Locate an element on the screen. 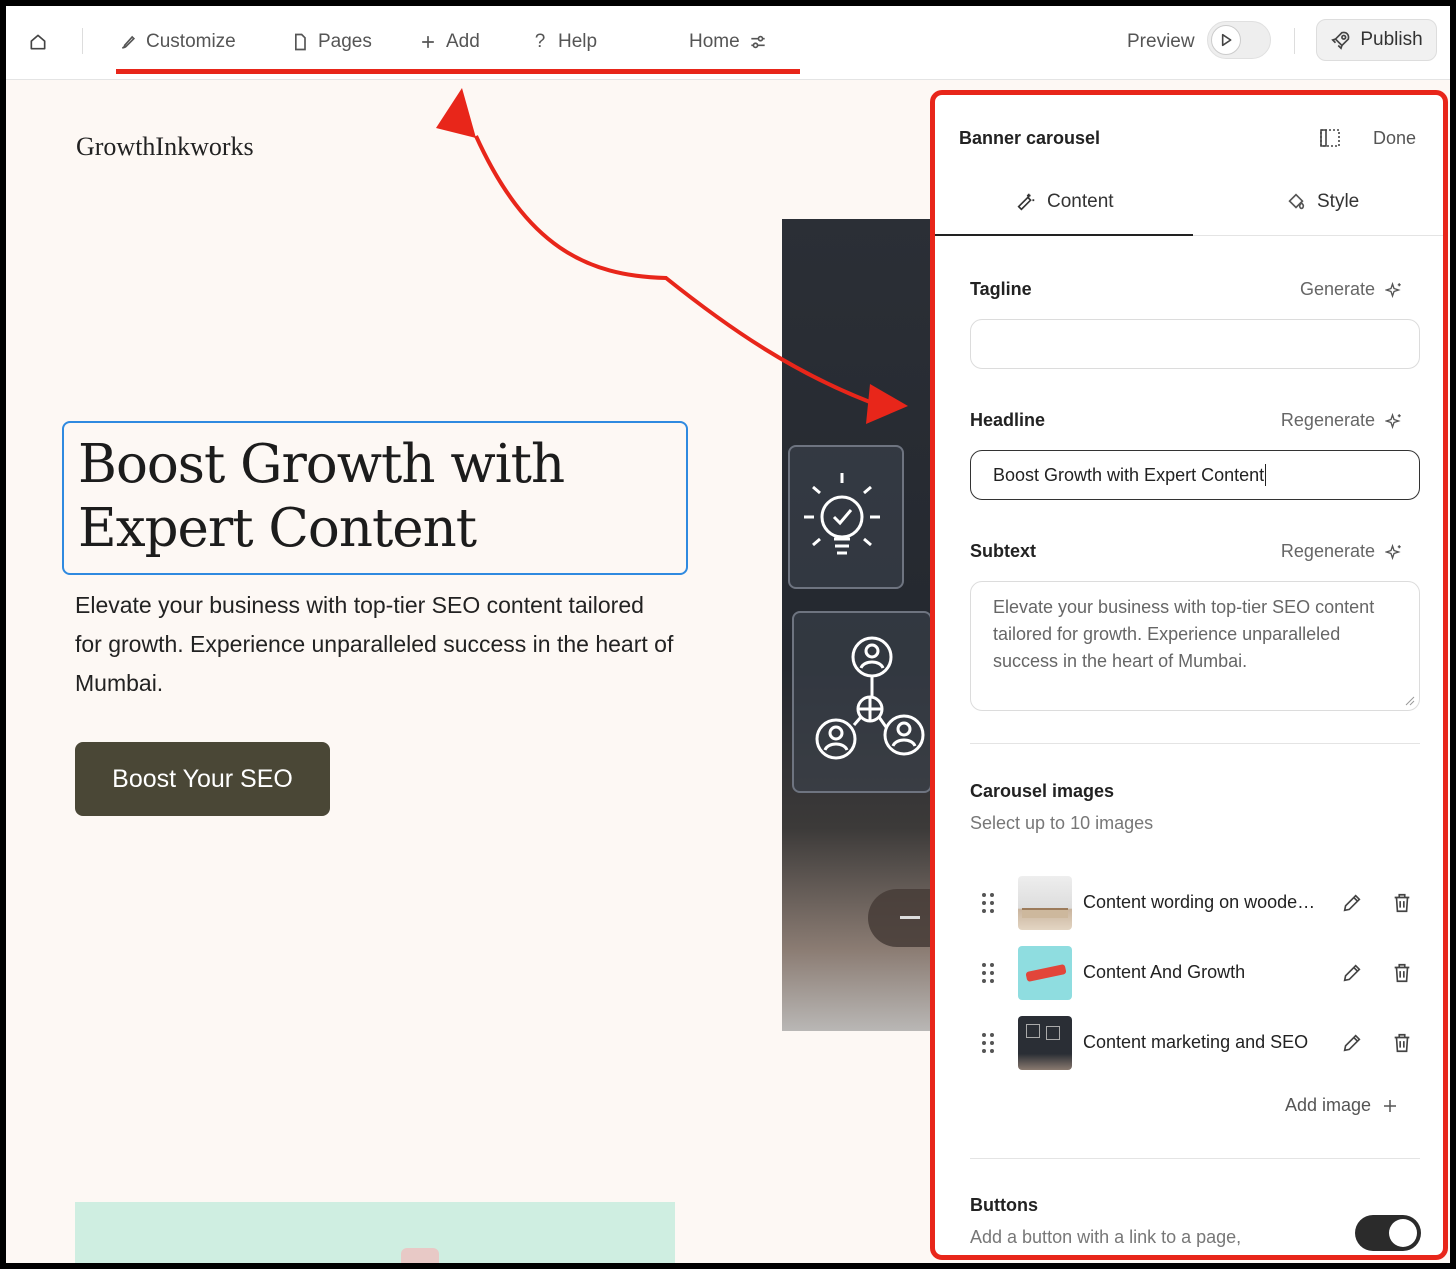  carousel-image-row: Content wording on wooden blocks is located at coordinates (1195, 904).